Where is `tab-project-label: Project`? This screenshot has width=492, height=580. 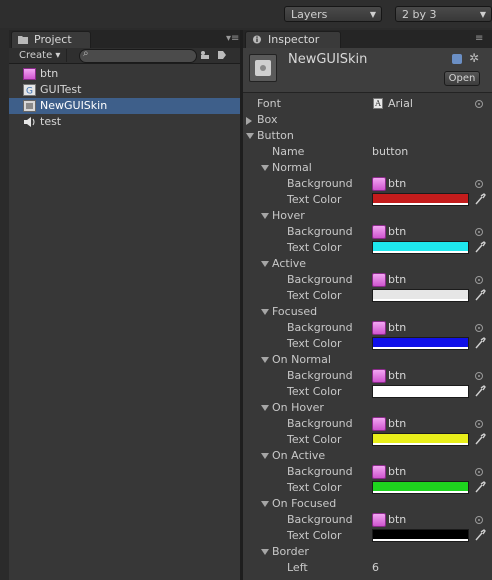 tab-project-label: Project is located at coordinates (53, 39).